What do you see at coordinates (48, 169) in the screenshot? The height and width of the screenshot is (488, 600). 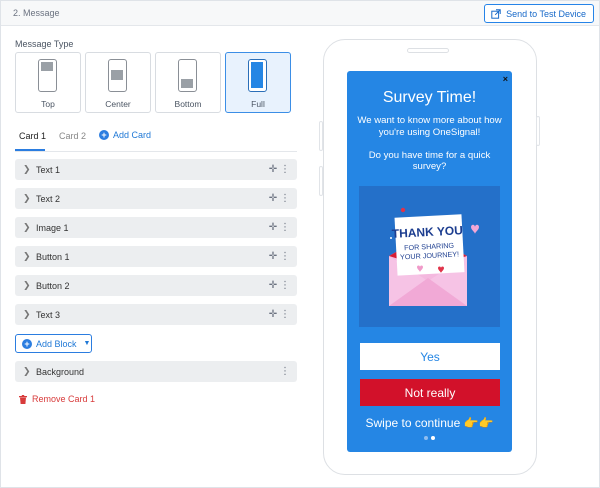 I see `block-label: Text 1` at bounding box center [48, 169].